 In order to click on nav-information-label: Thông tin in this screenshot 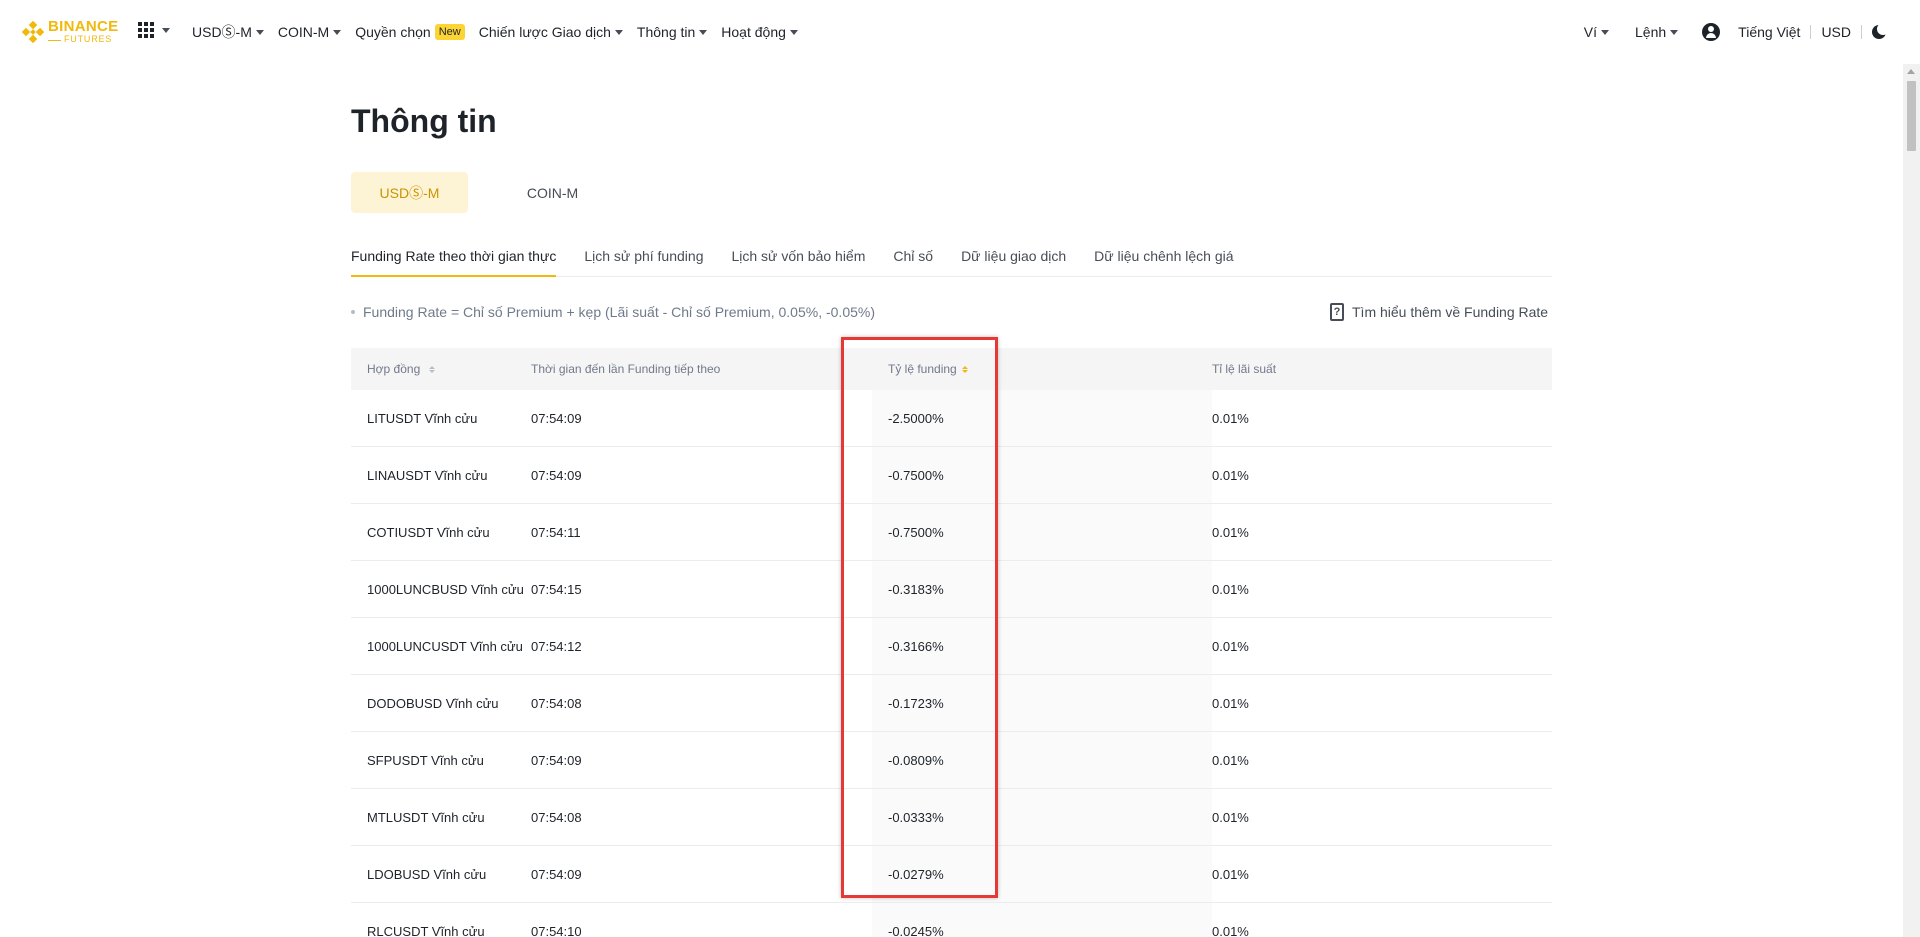, I will do `click(666, 32)`.